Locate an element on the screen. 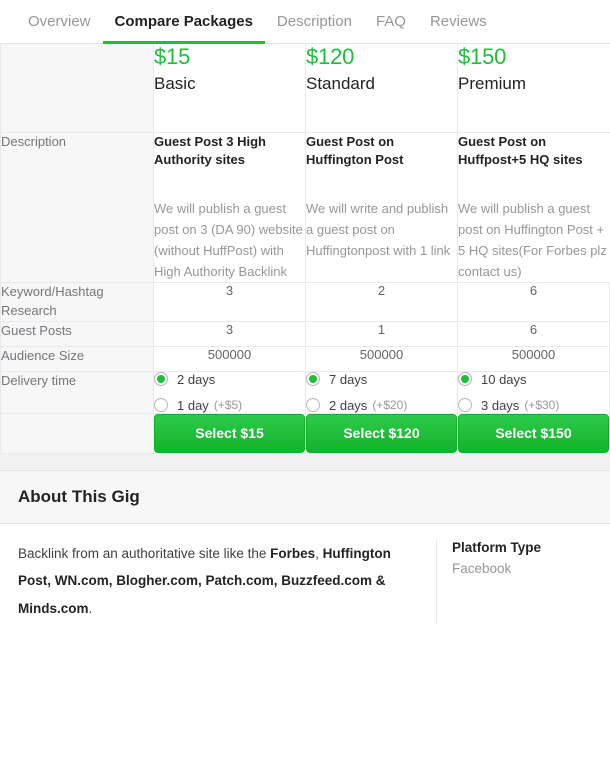 The height and width of the screenshot is (776, 610). package-name: Standard is located at coordinates (340, 84).